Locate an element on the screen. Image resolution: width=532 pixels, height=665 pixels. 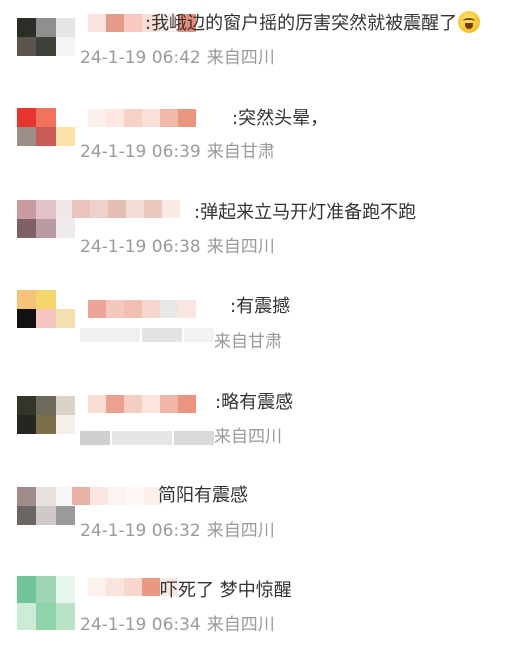
comment-item: :有震撼 来自甘肃 is located at coordinates (266, 332).